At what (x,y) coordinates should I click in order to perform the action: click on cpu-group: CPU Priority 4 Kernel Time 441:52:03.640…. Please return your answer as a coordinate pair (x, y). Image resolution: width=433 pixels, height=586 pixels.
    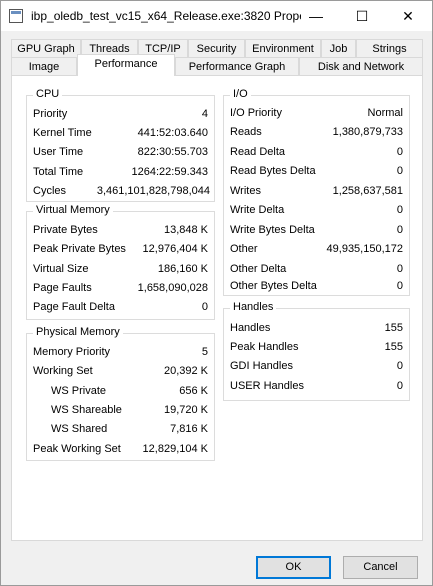
    Looking at the image, I should click on (120, 145).